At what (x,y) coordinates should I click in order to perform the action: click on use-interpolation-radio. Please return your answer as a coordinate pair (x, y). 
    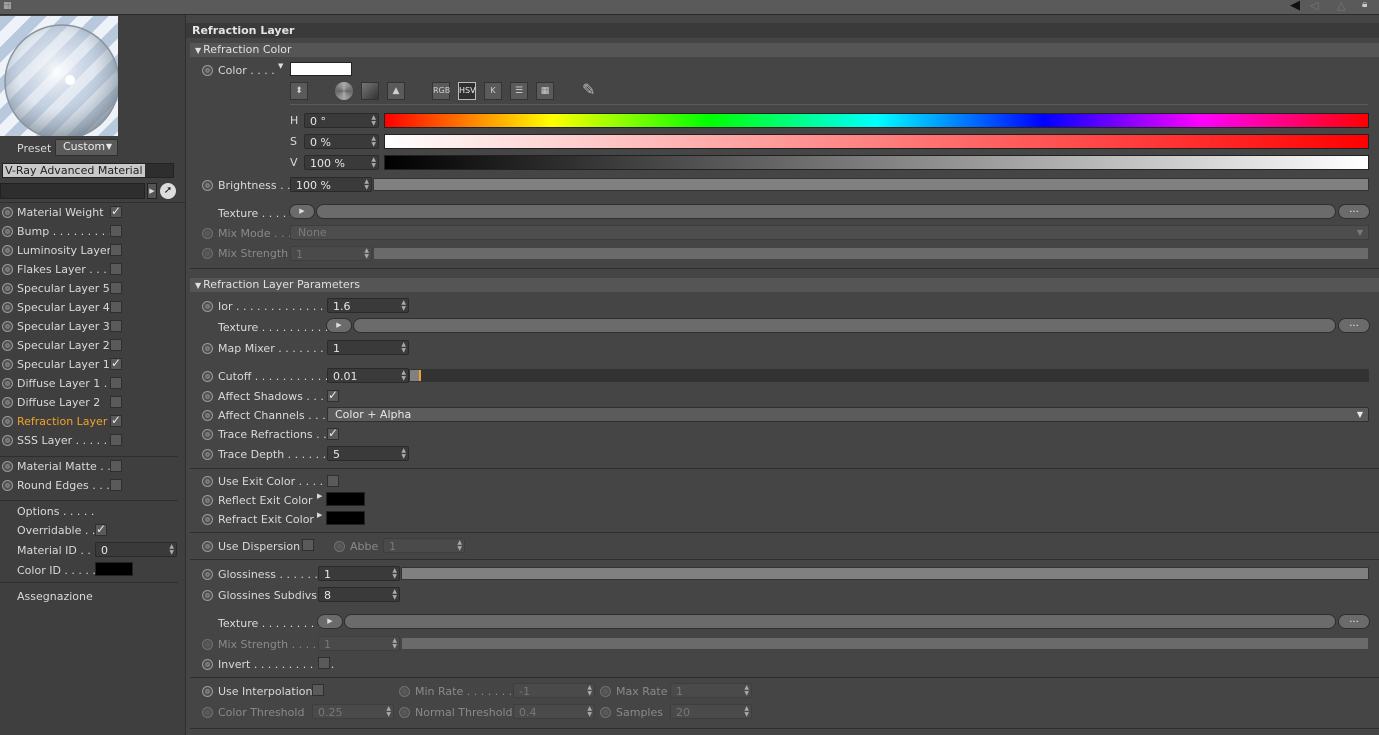
    Looking at the image, I should click on (207, 691).